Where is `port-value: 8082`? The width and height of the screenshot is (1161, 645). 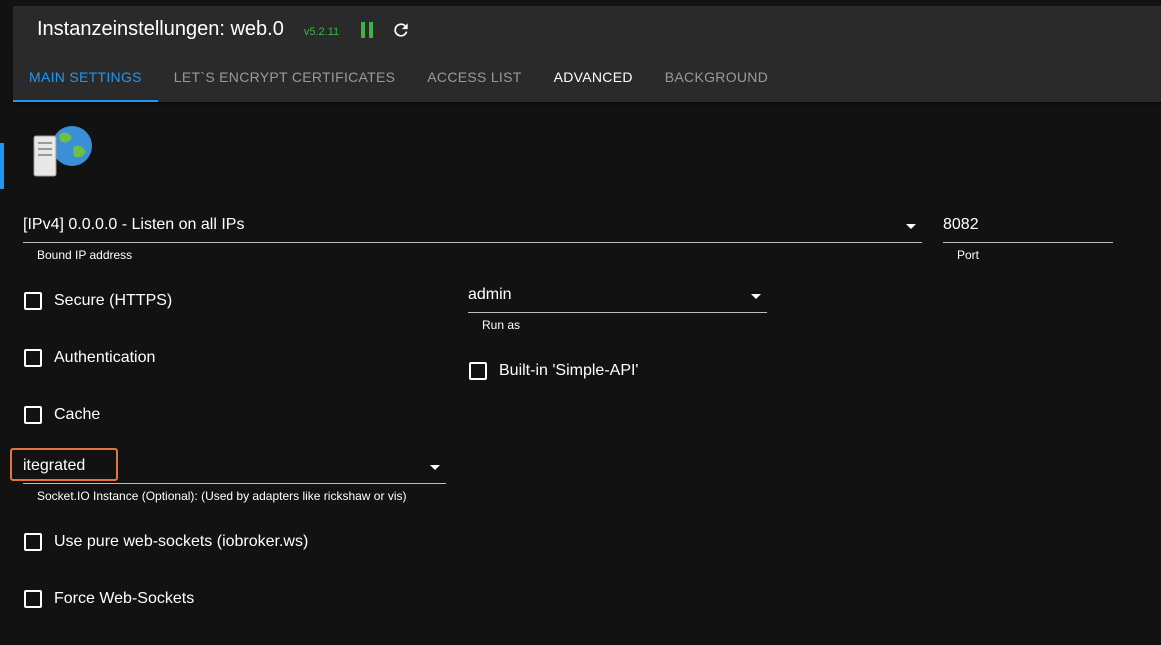 port-value: 8082 is located at coordinates (961, 224).